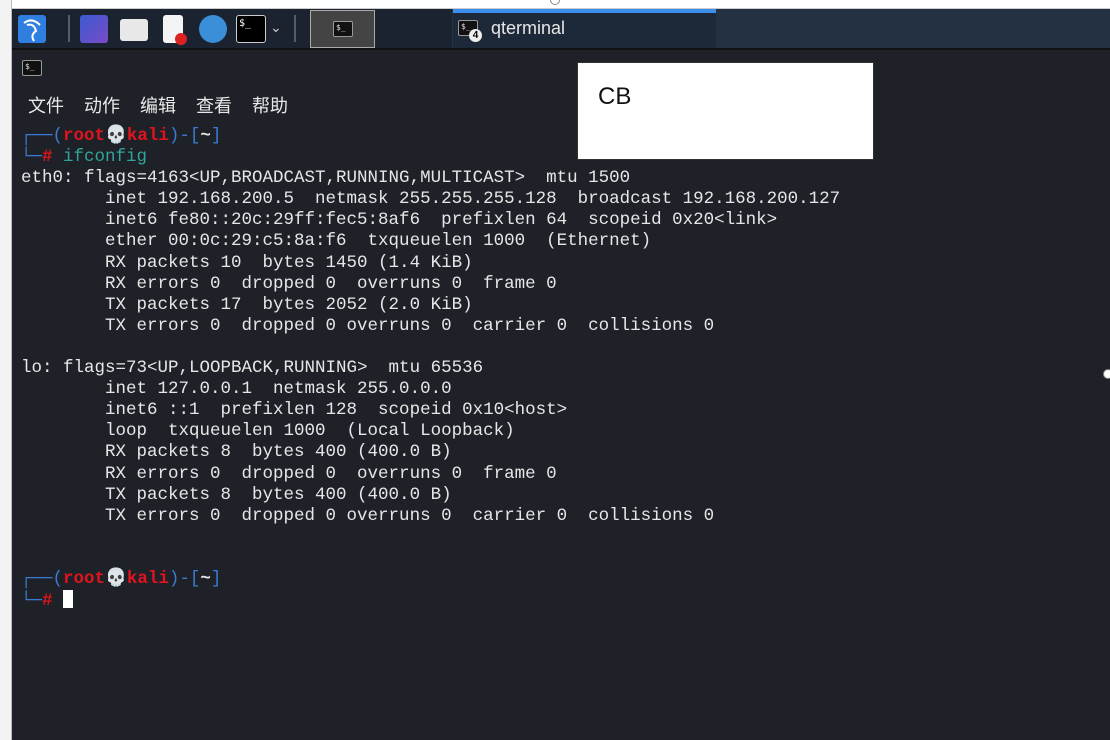 This screenshot has width=1110, height=740. I want to click on window-terminal-icon: $_, so click(32, 68).